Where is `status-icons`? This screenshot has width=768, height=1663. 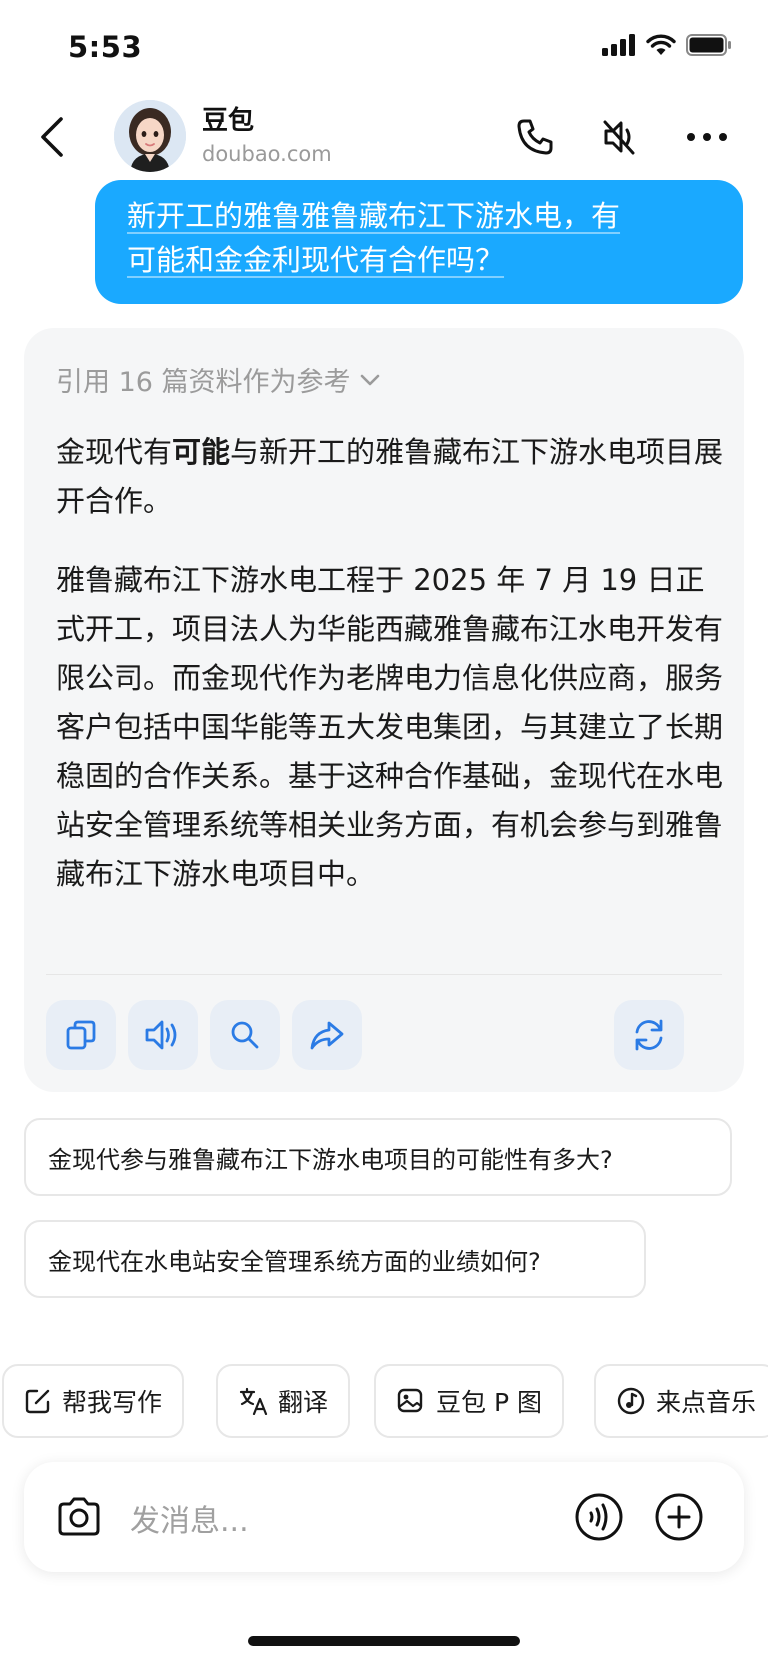 status-icons is located at coordinates (667, 47).